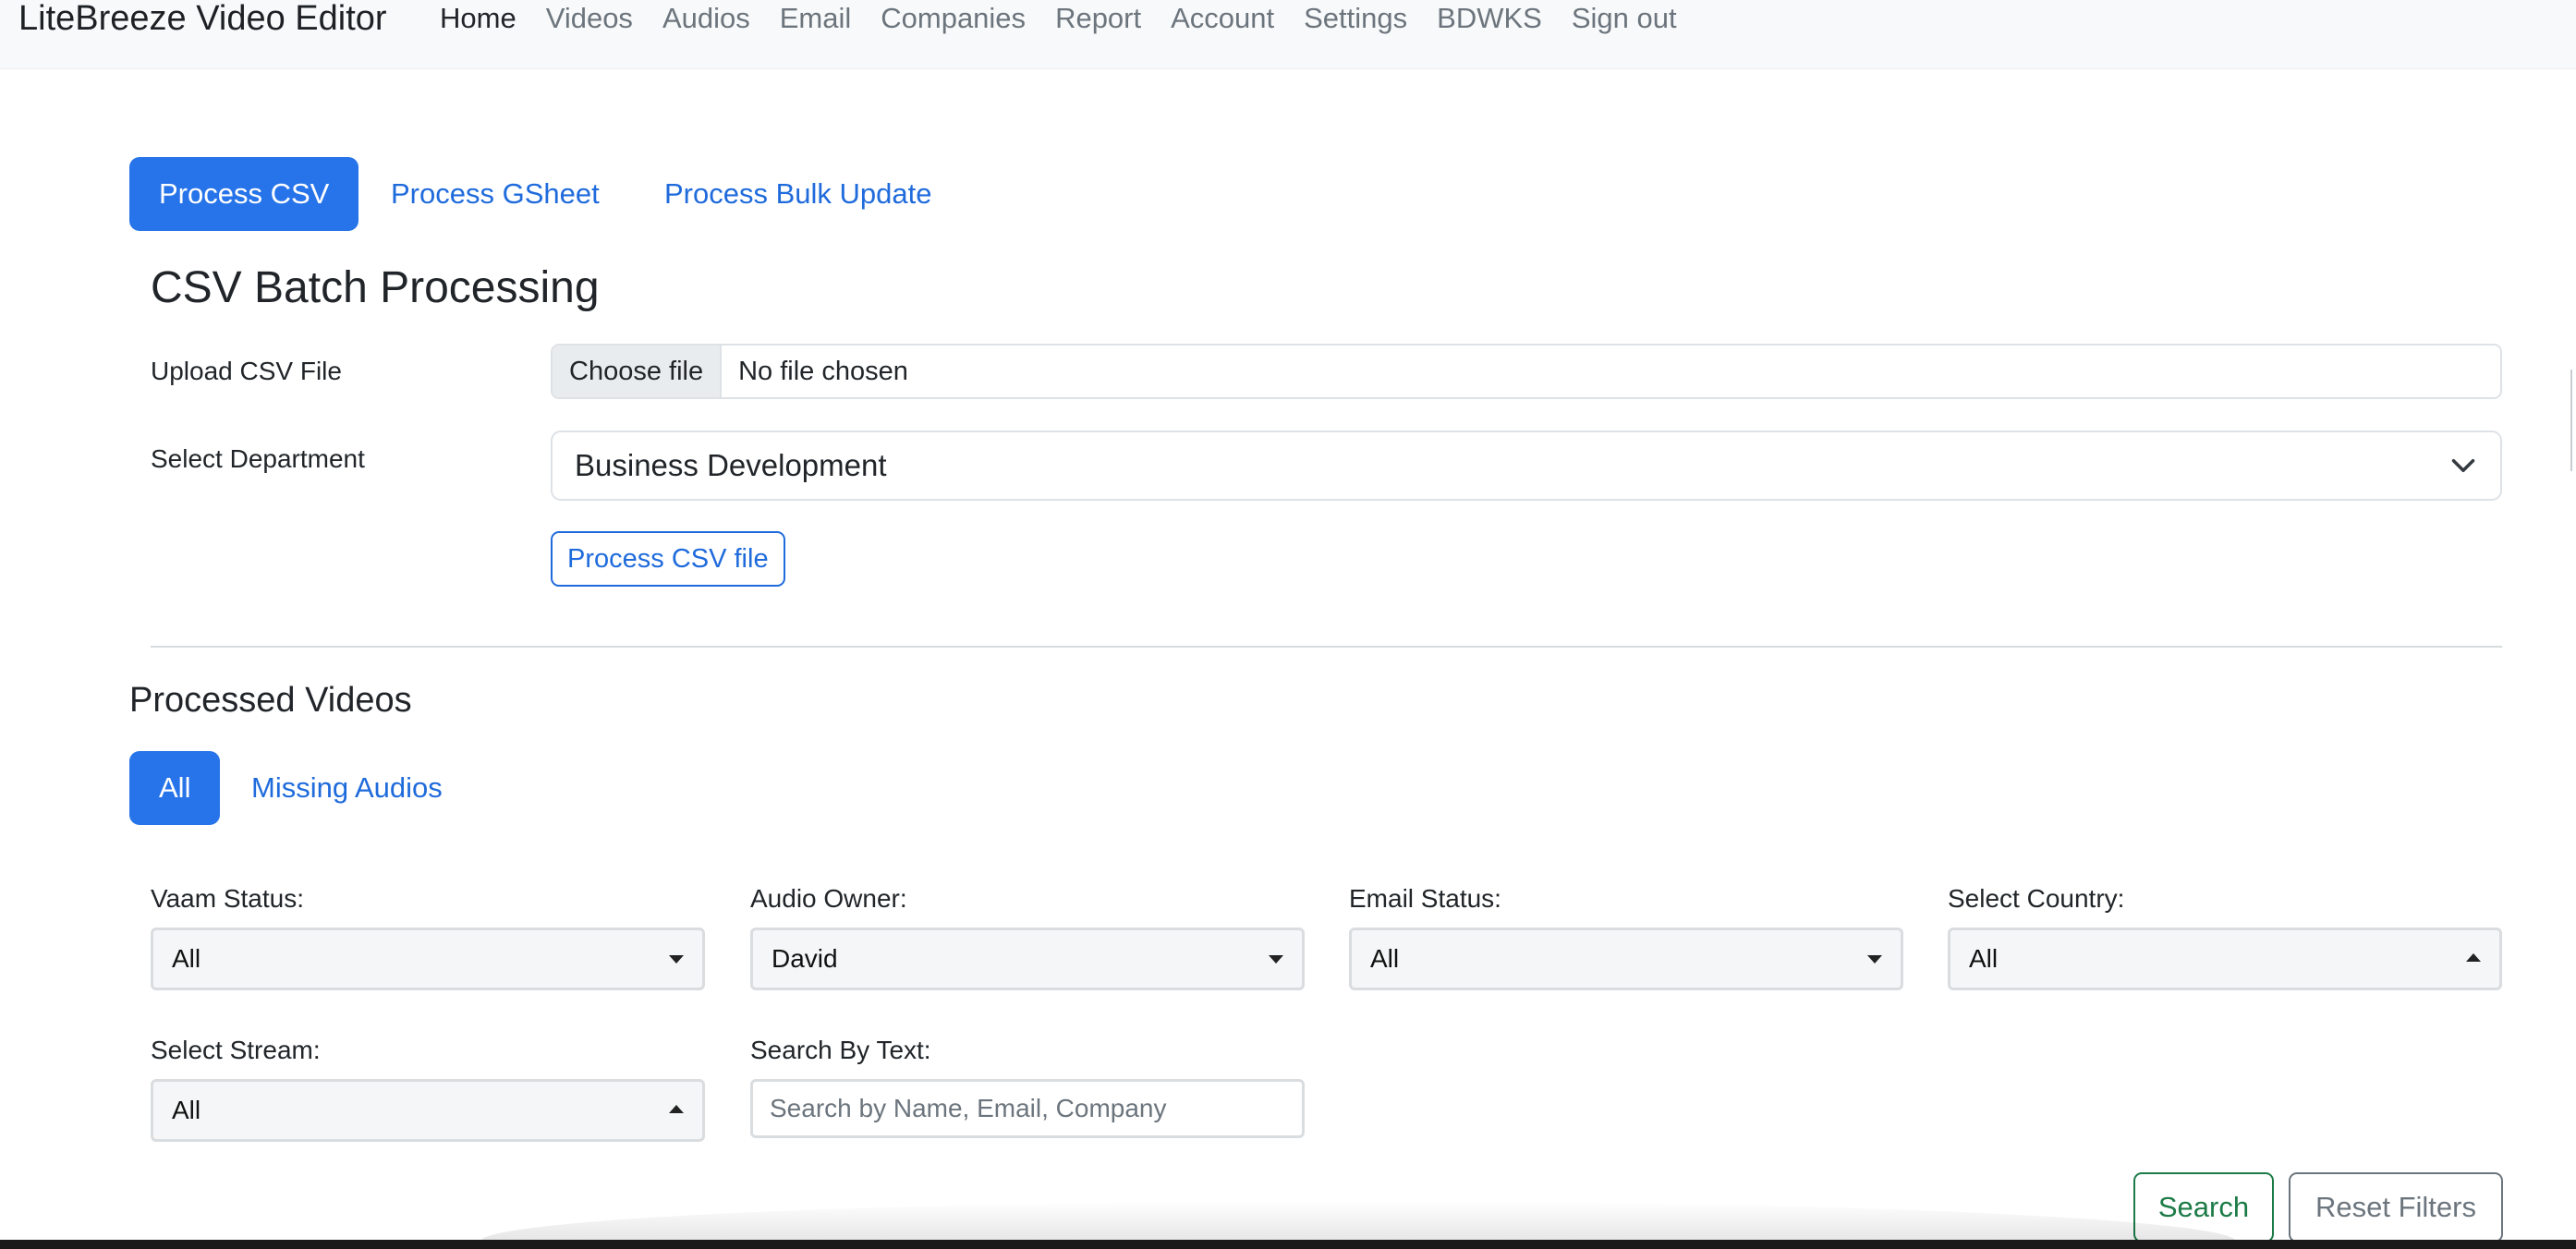 Image resolution: width=2576 pixels, height=1249 pixels. What do you see at coordinates (202, 19) in the screenshot?
I see `brand-title: LiteBreeze Video Editor` at bounding box center [202, 19].